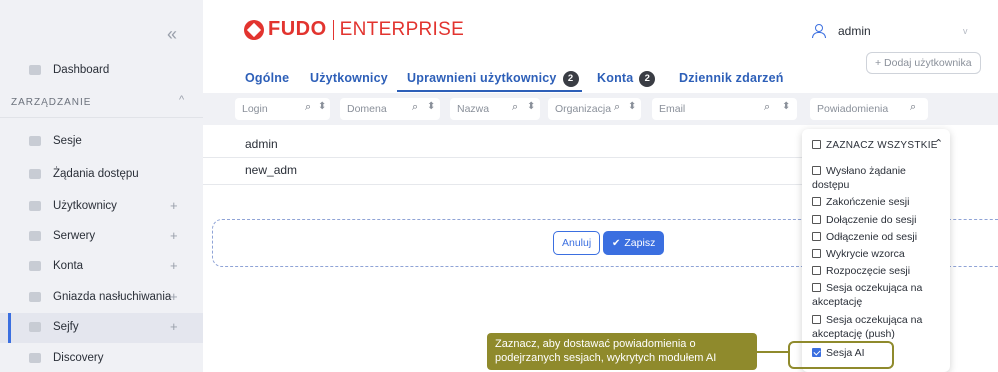 Image resolution: width=998 pixels, height=372 pixels. Describe the element at coordinates (9, 328) in the screenshot. I see `active-indicator` at that location.